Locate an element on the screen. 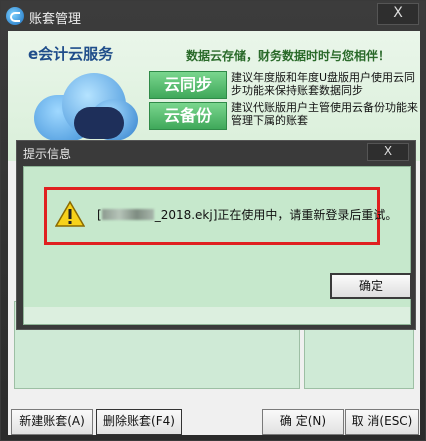  dialog-message: [_2018.ekj]正在使用中，请重新登录后重试。 is located at coordinates (247, 214).